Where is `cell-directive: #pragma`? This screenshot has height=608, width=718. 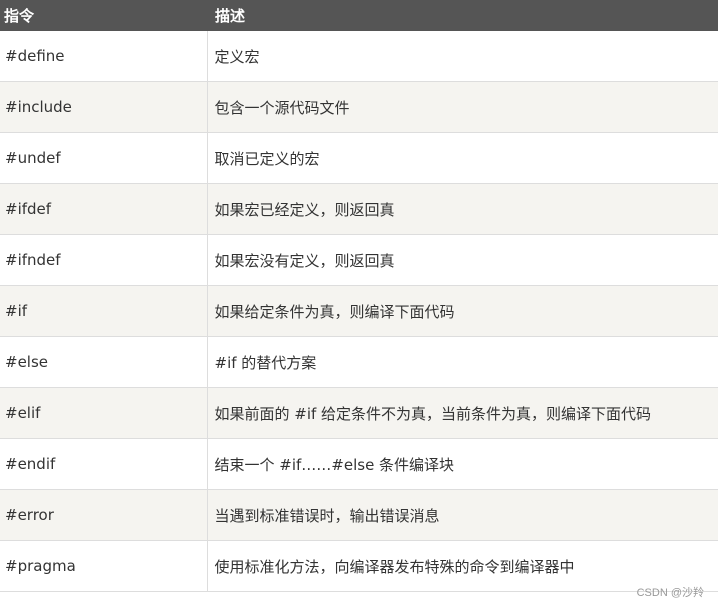
cell-directive: #pragma is located at coordinates (103, 566).